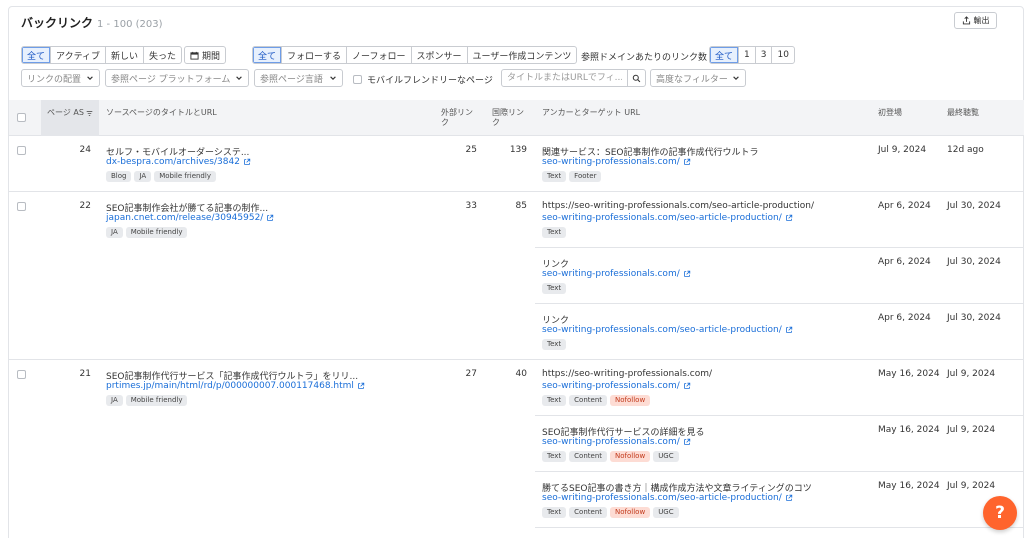 This screenshot has height=538, width=1024. Describe the element at coordinates (291, 79) in the screenshot. I see `language-label: 参照ページ言語` at that location.